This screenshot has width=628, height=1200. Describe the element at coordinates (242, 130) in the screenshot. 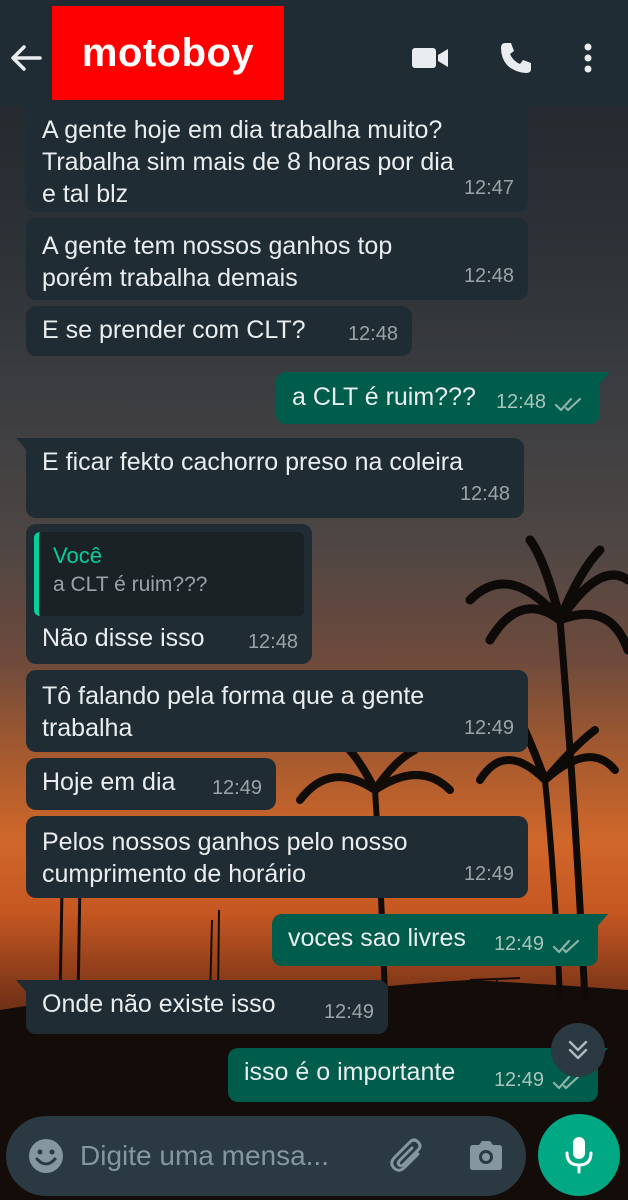

I see `message-text-line: A gente hoje em dia trabalha muito?` at that location.